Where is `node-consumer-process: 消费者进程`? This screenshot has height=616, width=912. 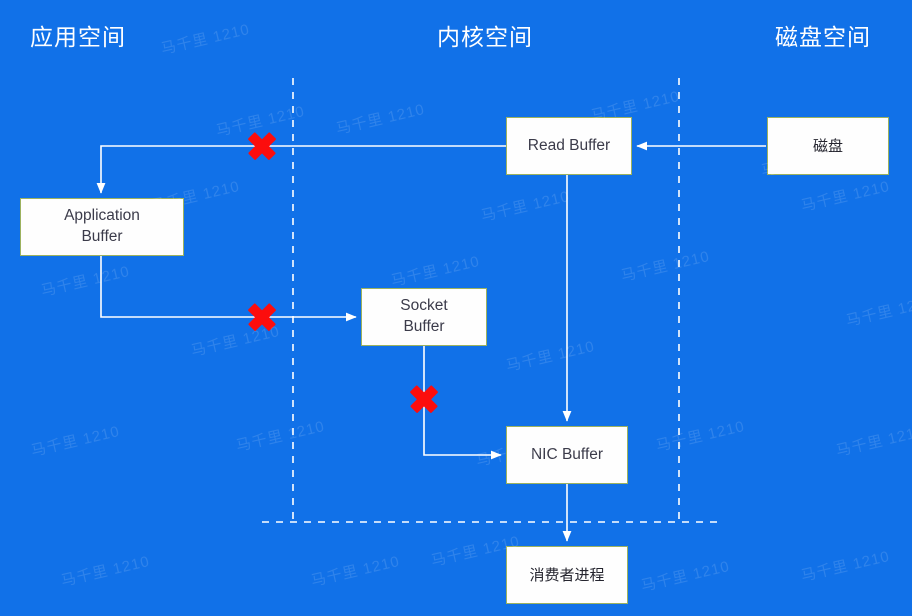
node-consumer-process: 消费者进程 is located at coordinates (567, 575).